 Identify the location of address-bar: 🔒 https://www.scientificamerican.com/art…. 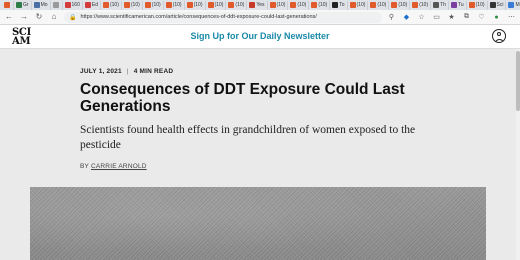
(223, 17).